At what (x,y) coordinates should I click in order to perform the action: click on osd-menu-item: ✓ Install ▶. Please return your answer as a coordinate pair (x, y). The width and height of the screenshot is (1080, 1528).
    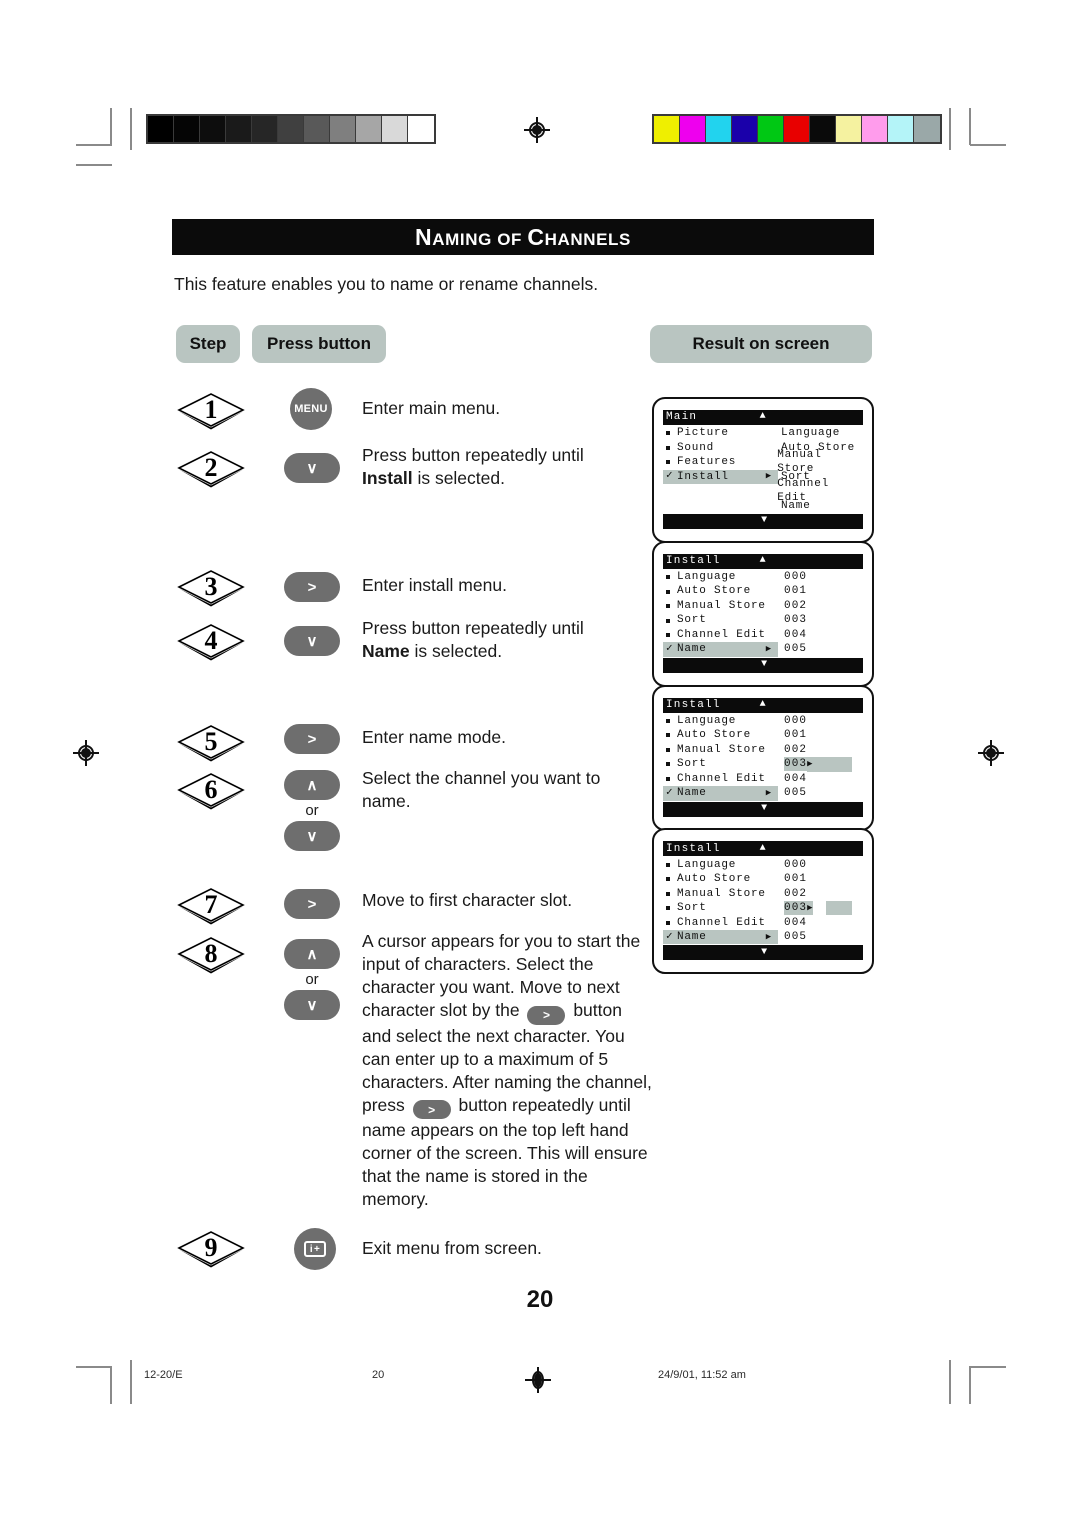
    Looking at the image, I should click on (720, 476).